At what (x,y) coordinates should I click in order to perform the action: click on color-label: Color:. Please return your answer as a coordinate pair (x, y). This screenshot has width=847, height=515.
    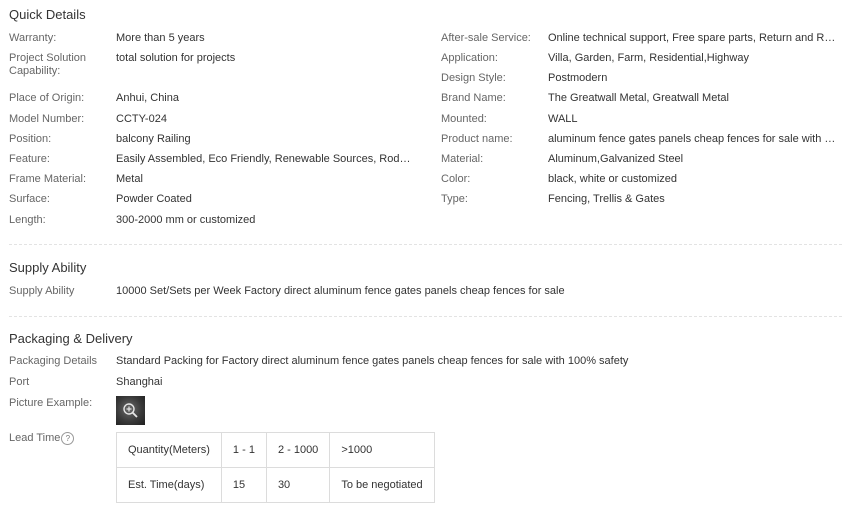
    Looking at the image, I should click on (456, 179).